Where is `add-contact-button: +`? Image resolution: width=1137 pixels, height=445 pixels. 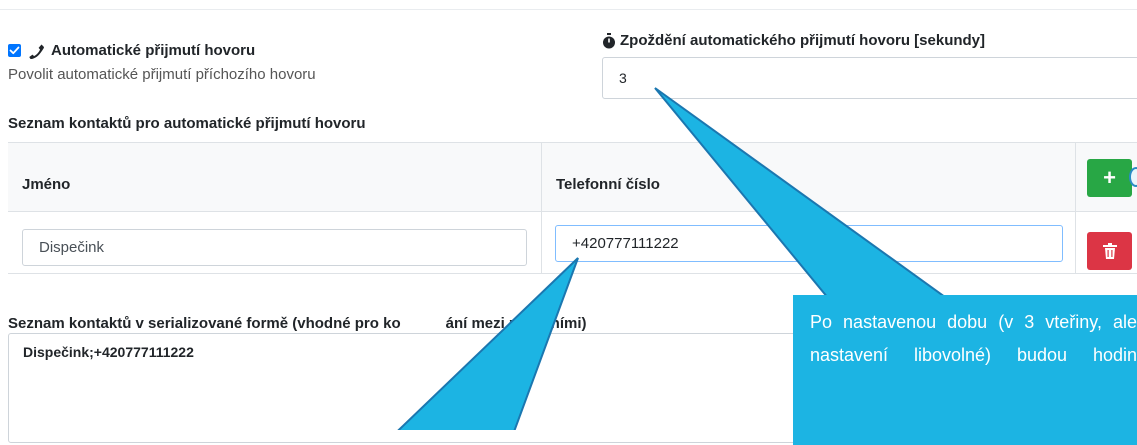 add-contact-button: + is located at coordinates (1109, 178).